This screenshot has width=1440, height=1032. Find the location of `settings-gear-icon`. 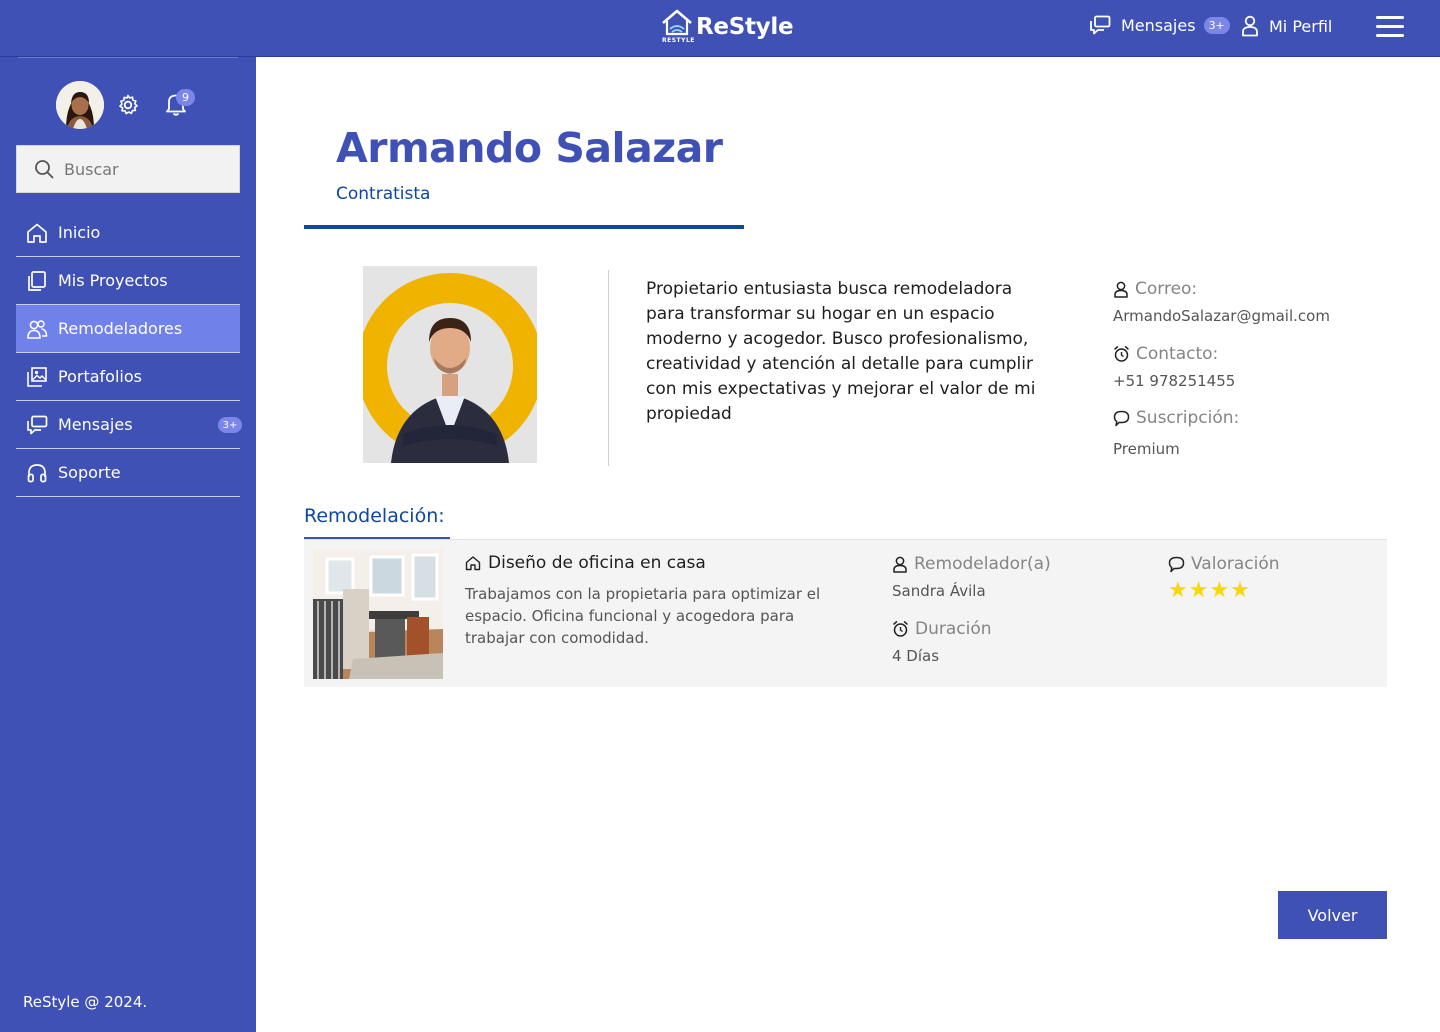

settings-gear-icon is located at coordinates (128, 105).